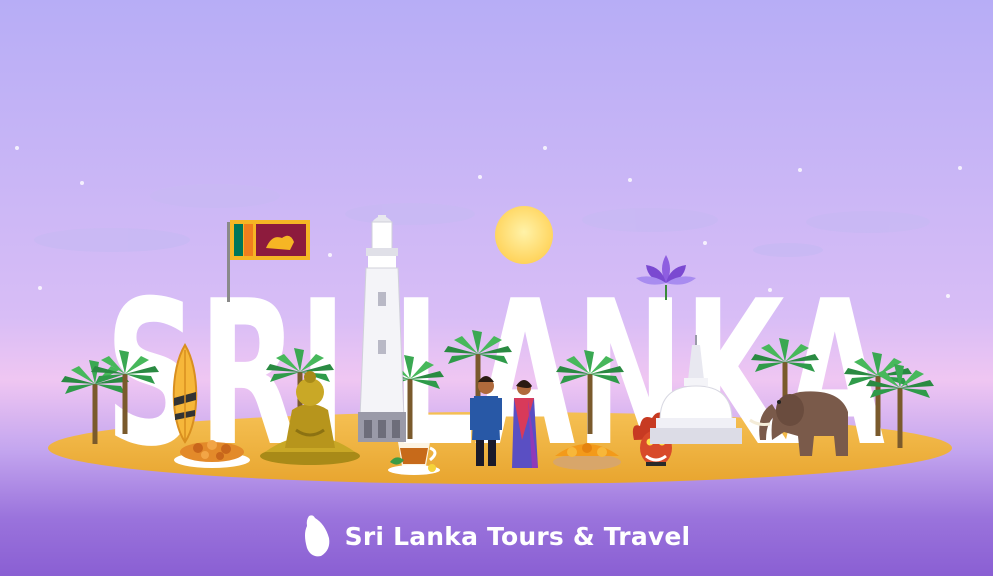  I want to click on footer-brand: Sri Lanka Tours & Travel, so click(496, 536).